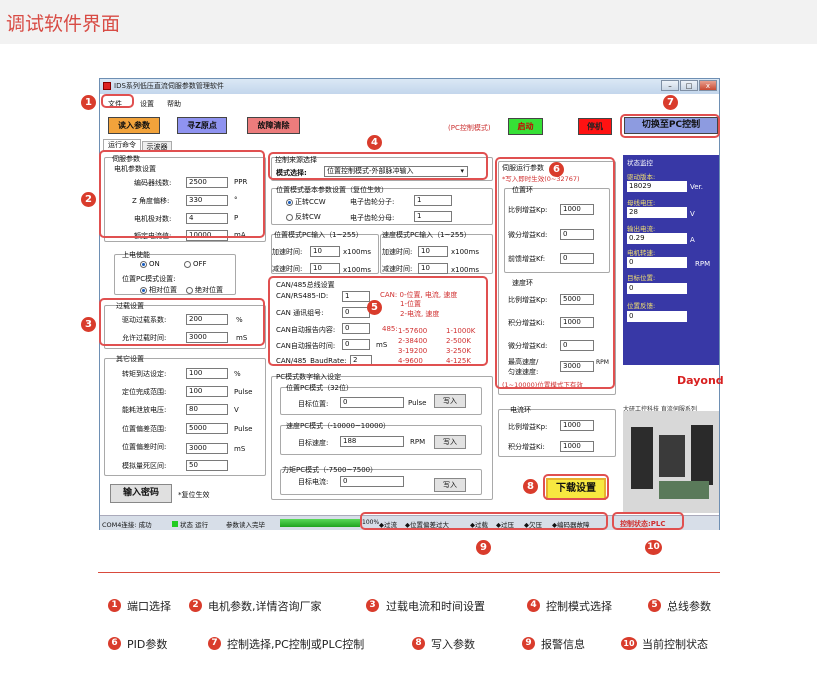 The height and width of the screenshot is (689, 817). I want to click on cur-ki-field: 1000, so click(577, 446).